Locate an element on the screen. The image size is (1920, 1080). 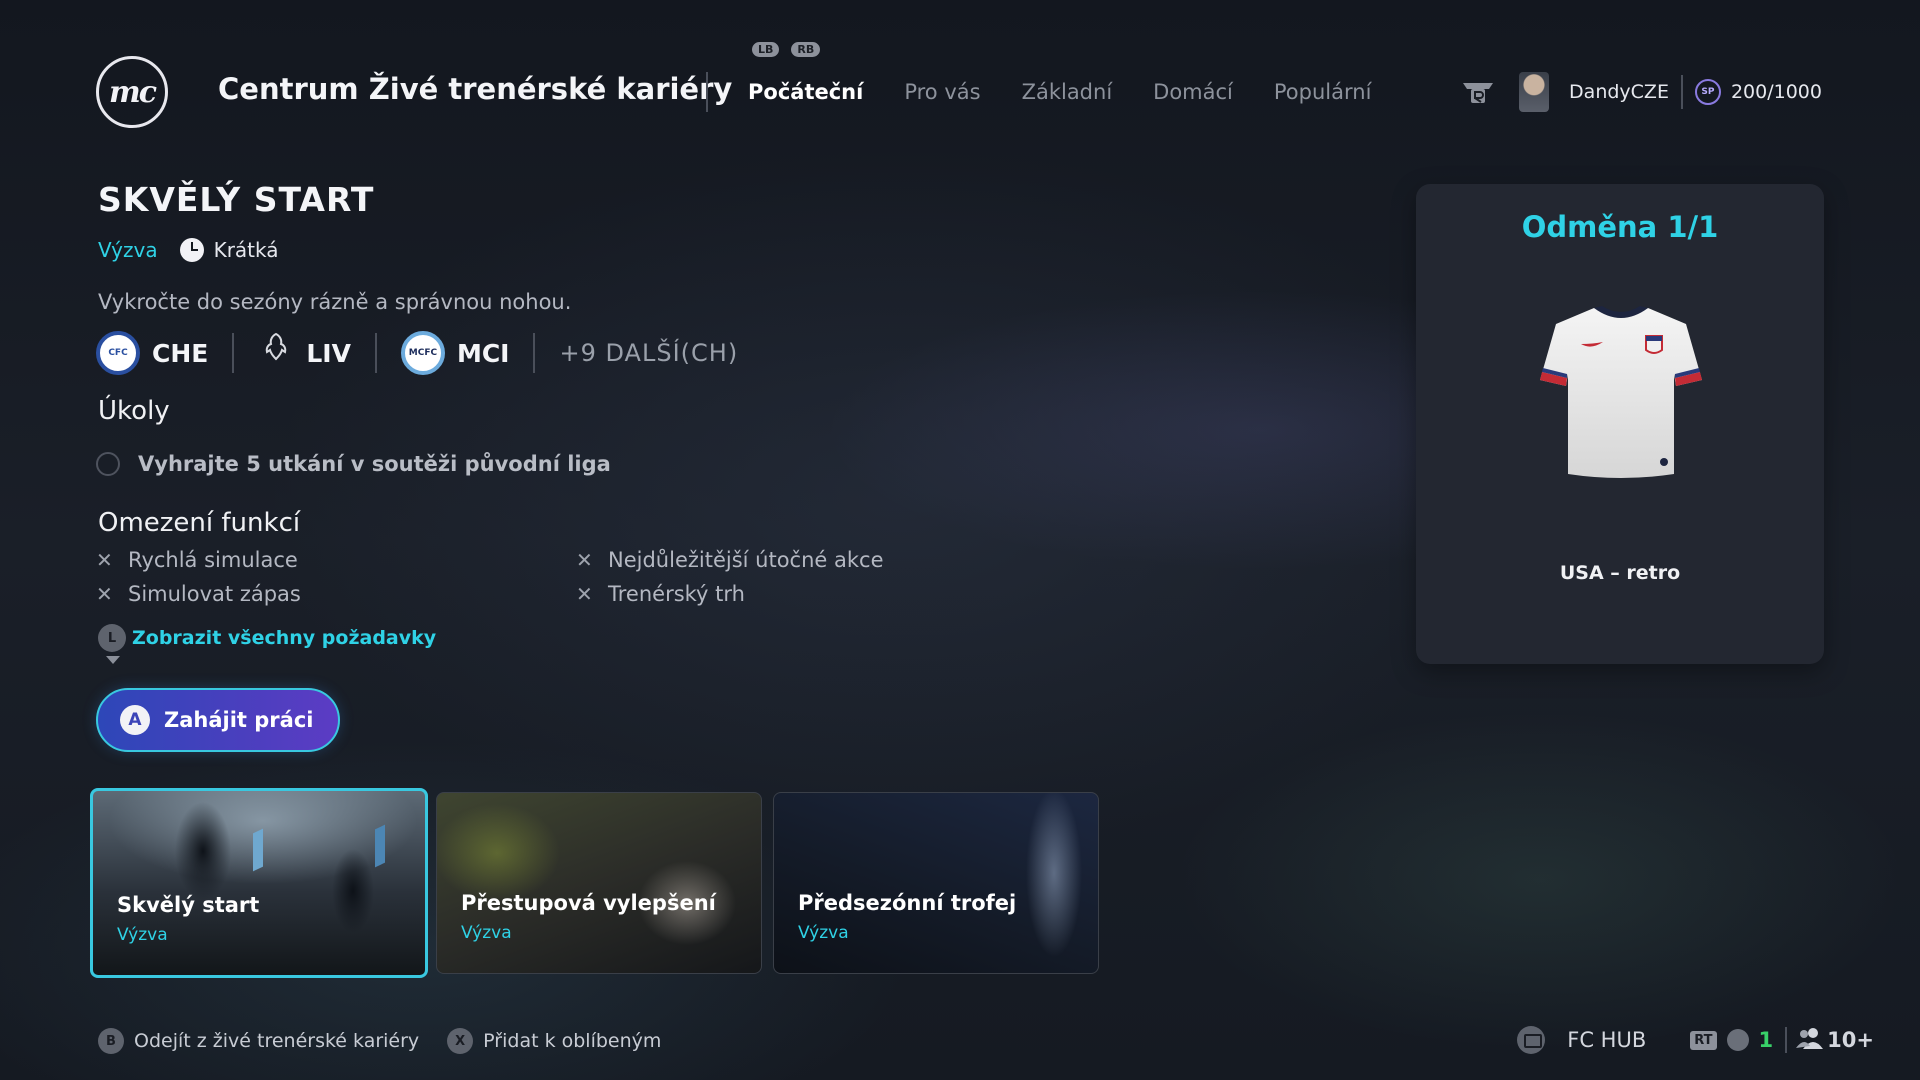
restriction-item: ✕ Trenérský trh is located at coordinates (660, 594).